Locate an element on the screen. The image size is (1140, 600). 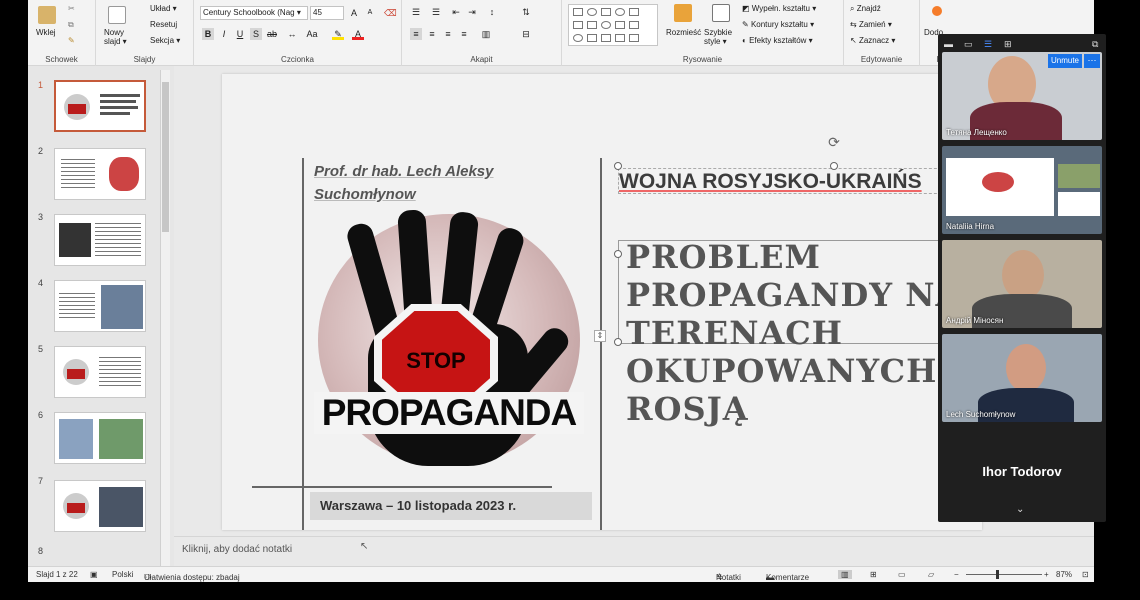
shape-outline-button: ✎ Kontury kształtu ▾ is located at coordinates (778, 24).